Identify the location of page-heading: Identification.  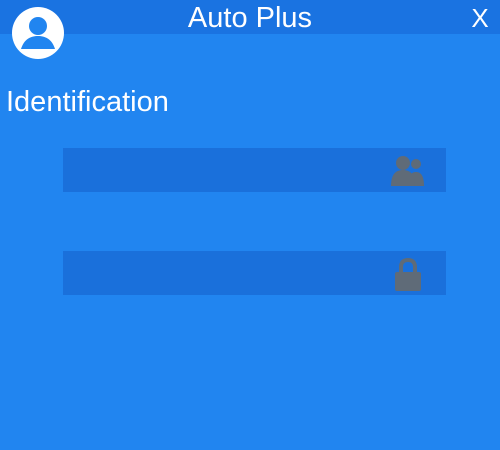
(87, 102).